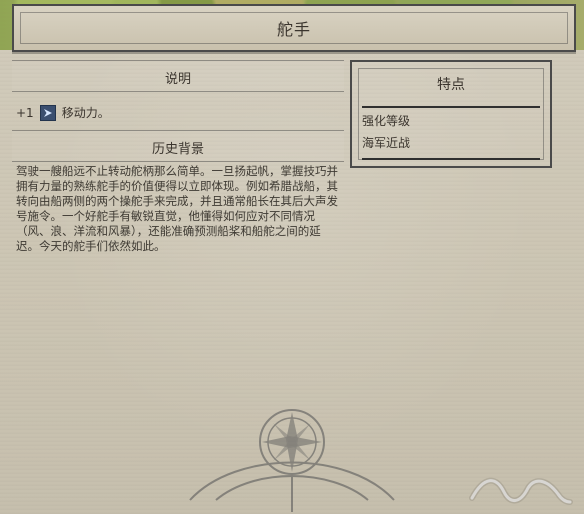 This screenshot has height=514, width=584. I want to click on effect-row: +1 移动力。, so click(63, 112).